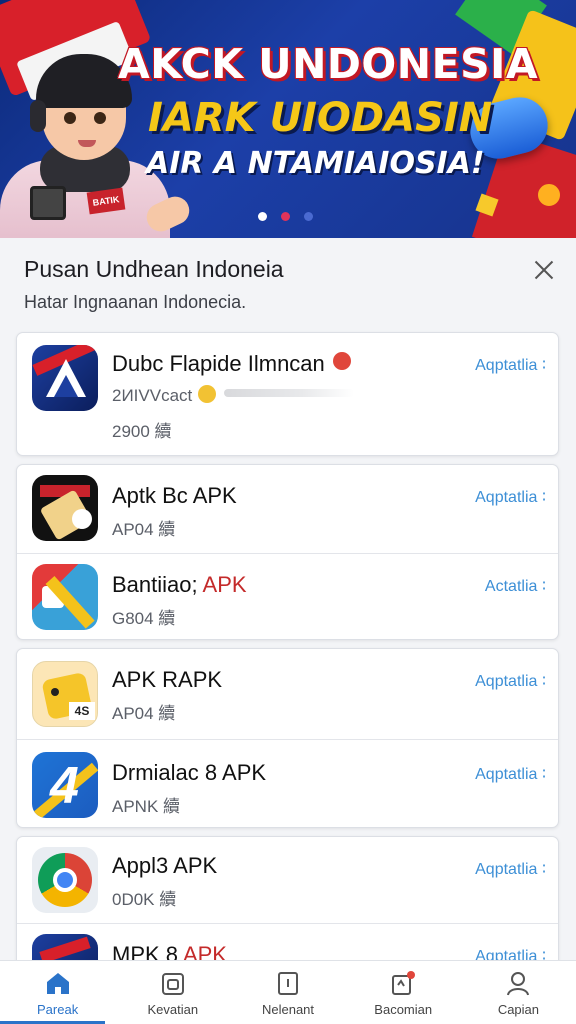 Image resolution: width=576 pixels, height=1024 pixels. What do you see at coordinates (144, 618) in the screenshot?
I see `app-size: G804 續` at bounding box center [144, 618].